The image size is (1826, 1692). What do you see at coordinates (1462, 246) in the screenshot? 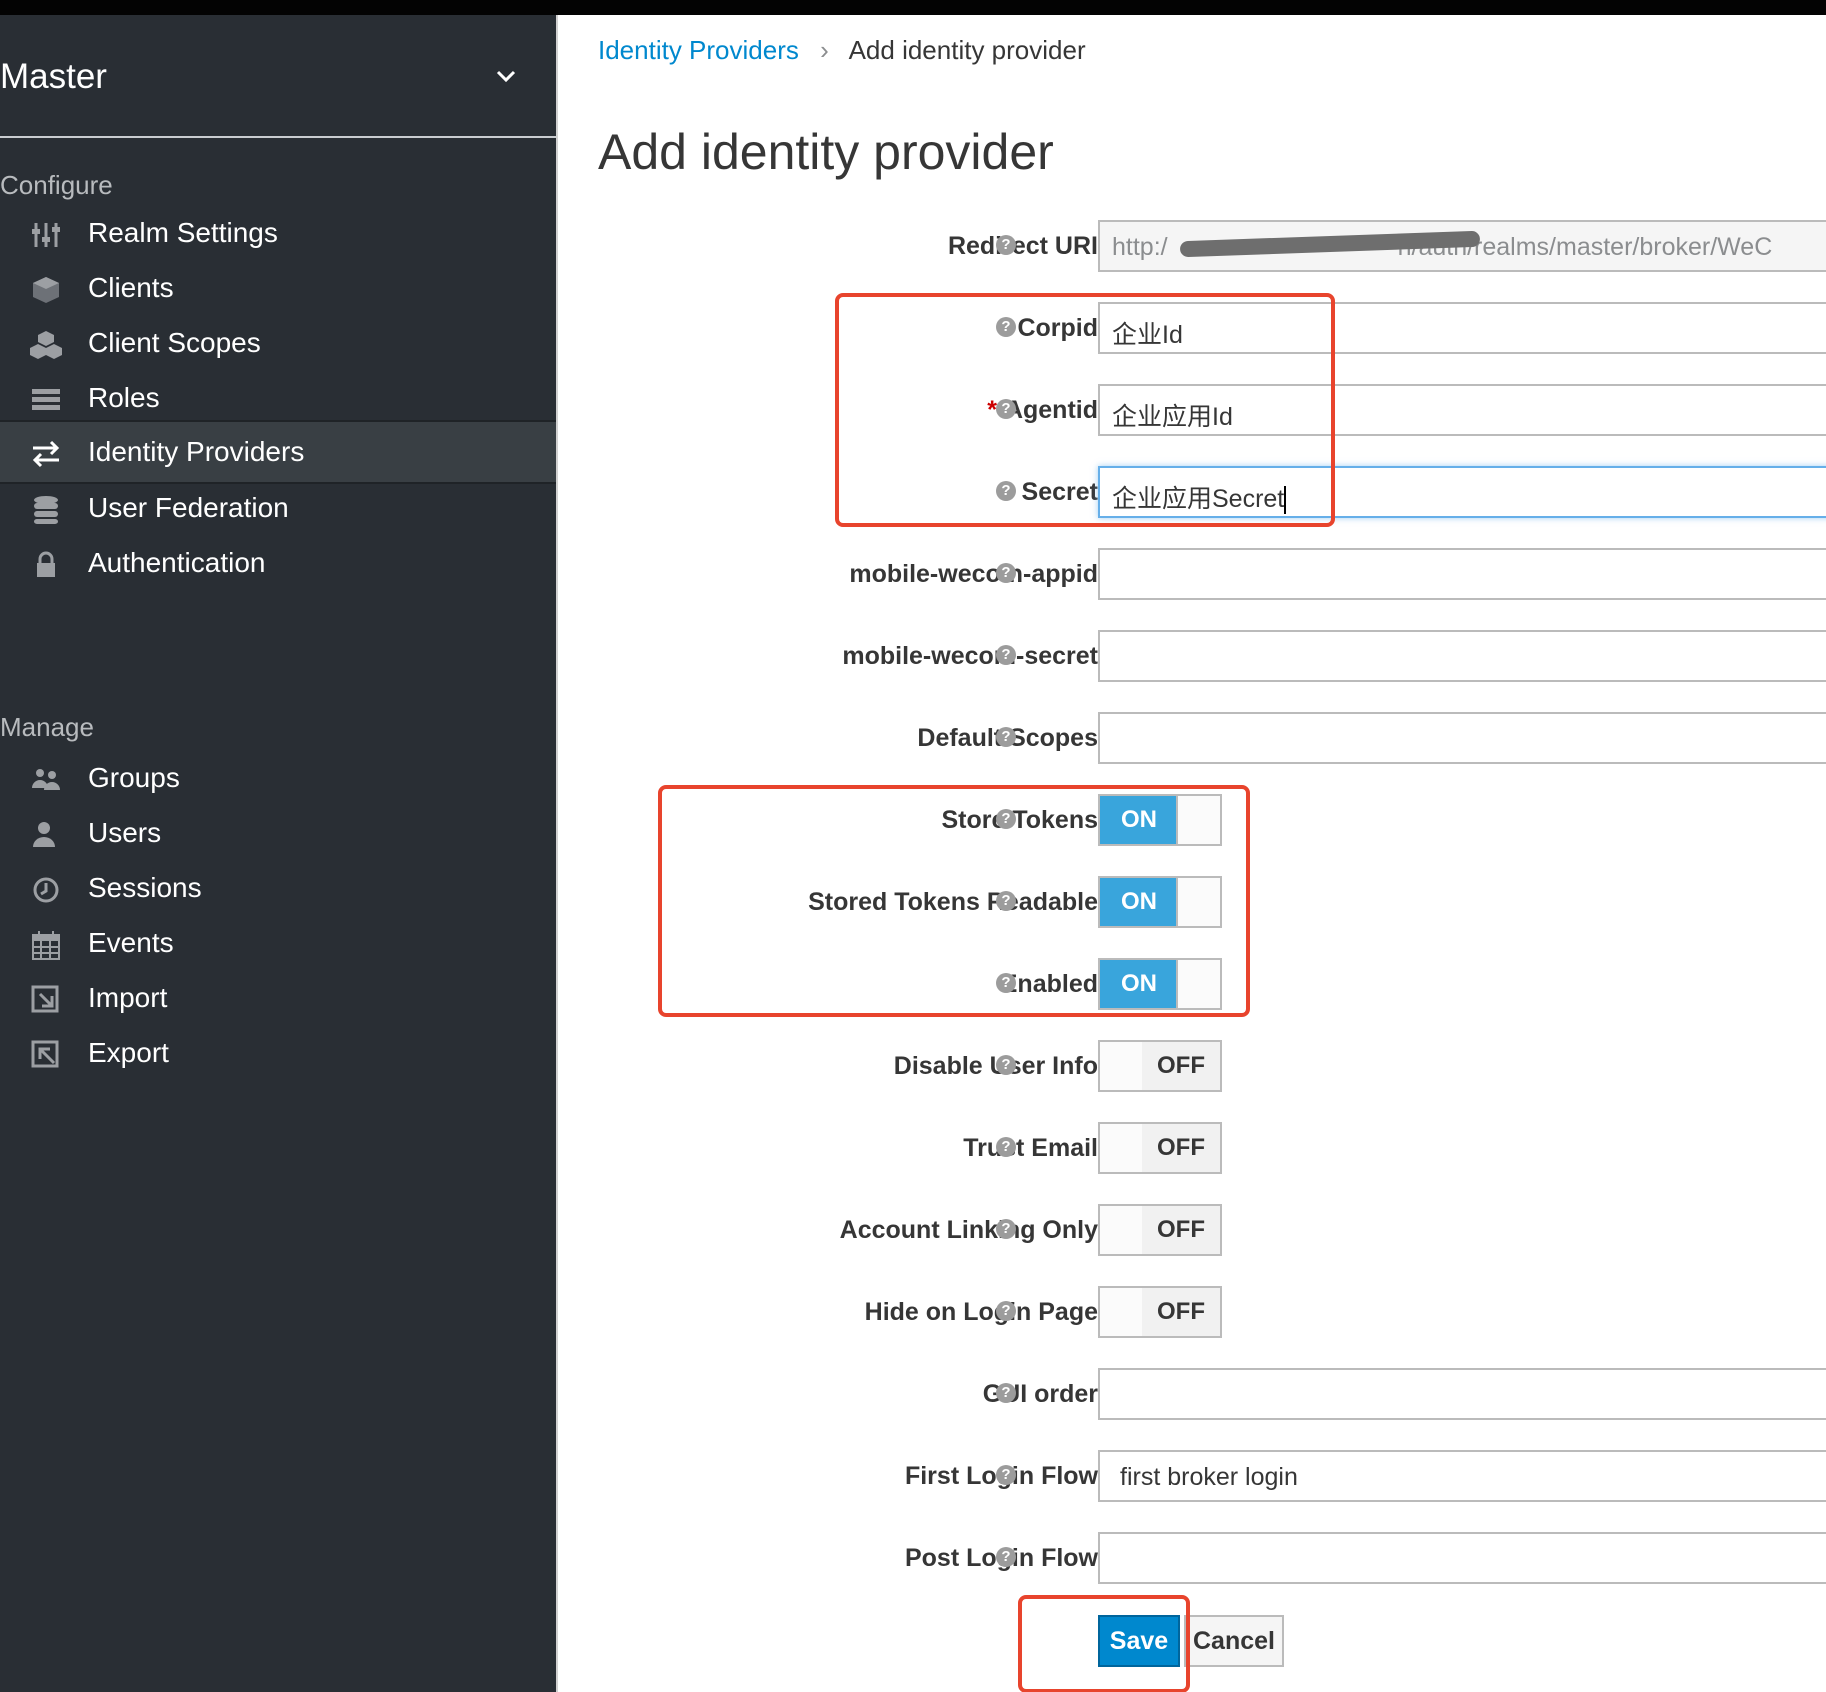
I see `redirect-uri-field: http:/n/auth/realms/master/broker/WeC` at bounding box center [1462, 246].